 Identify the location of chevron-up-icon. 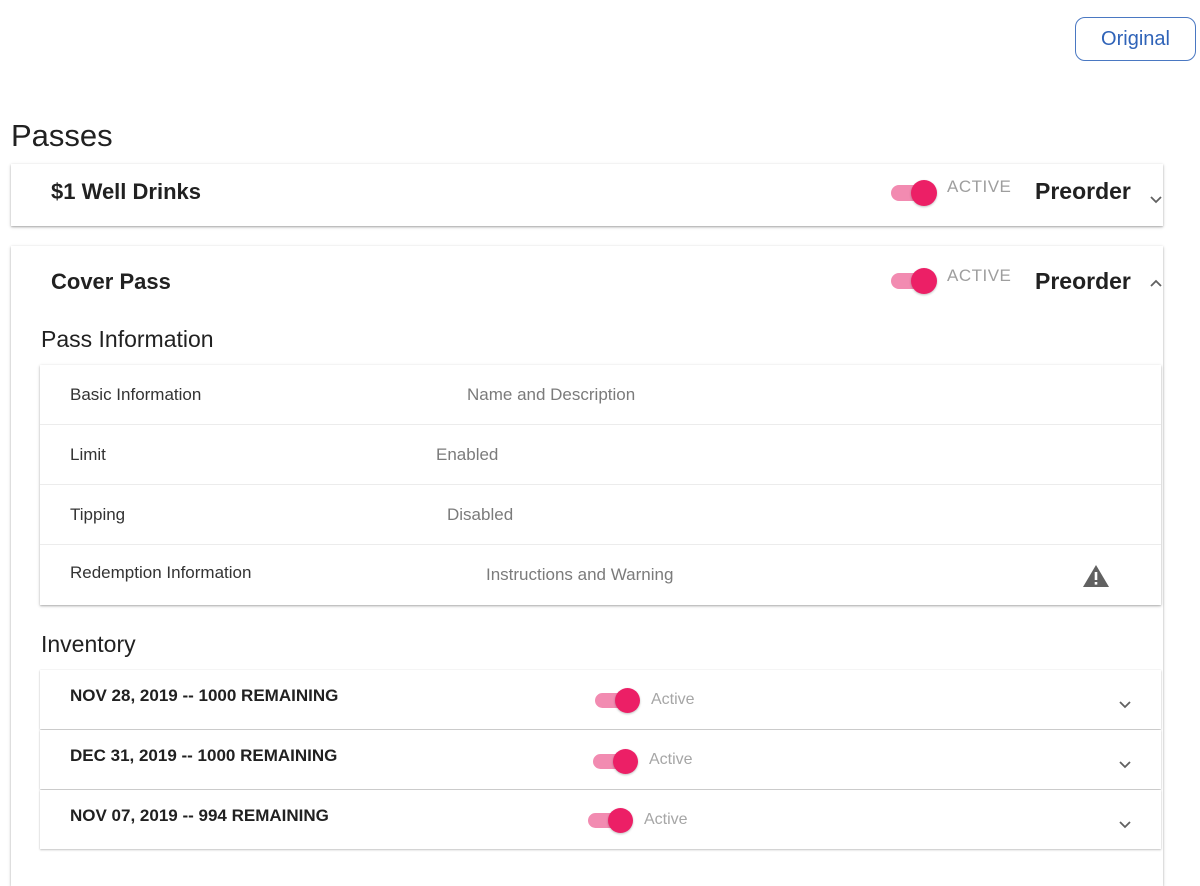
(1156, 284).